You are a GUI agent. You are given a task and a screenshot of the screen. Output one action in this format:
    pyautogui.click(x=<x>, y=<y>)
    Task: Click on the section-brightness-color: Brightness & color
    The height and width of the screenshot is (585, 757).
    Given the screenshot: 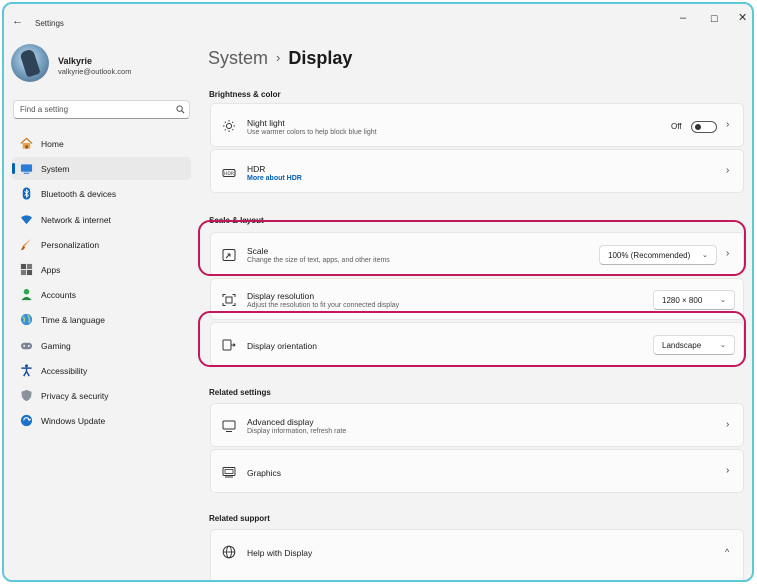 What is the action you would take?
    pyautogui.click(x=245, y=94)
    